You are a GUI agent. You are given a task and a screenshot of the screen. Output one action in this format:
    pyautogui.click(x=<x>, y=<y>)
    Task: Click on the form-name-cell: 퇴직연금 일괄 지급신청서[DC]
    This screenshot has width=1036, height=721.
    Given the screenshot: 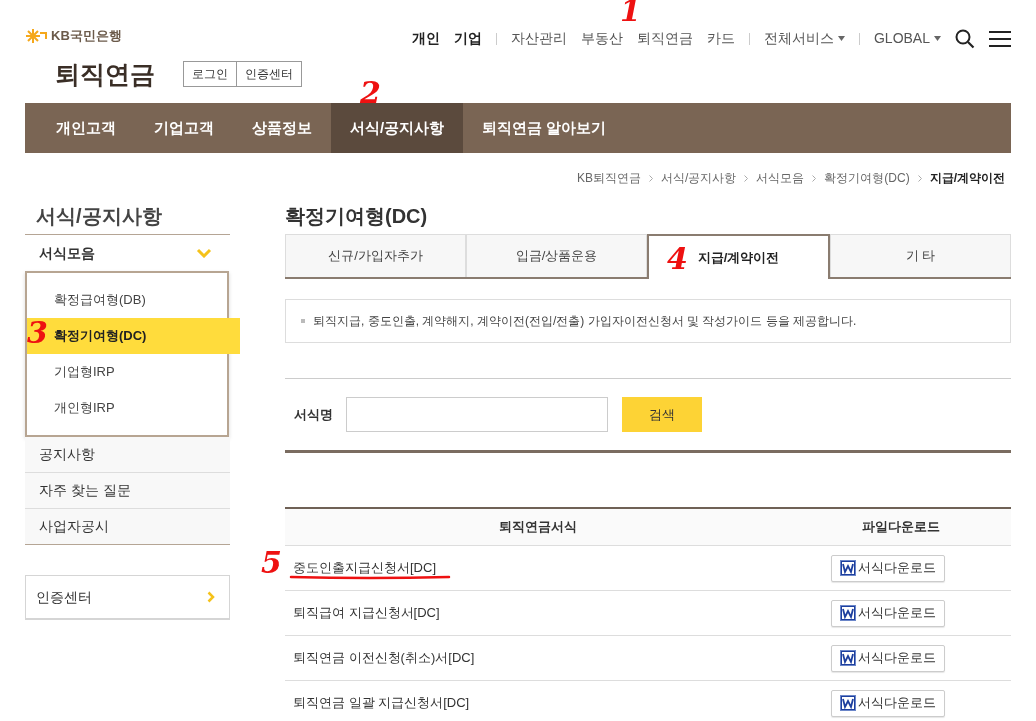 What is the action you would take?
    pyautogui.click(x=381, y=703)
    